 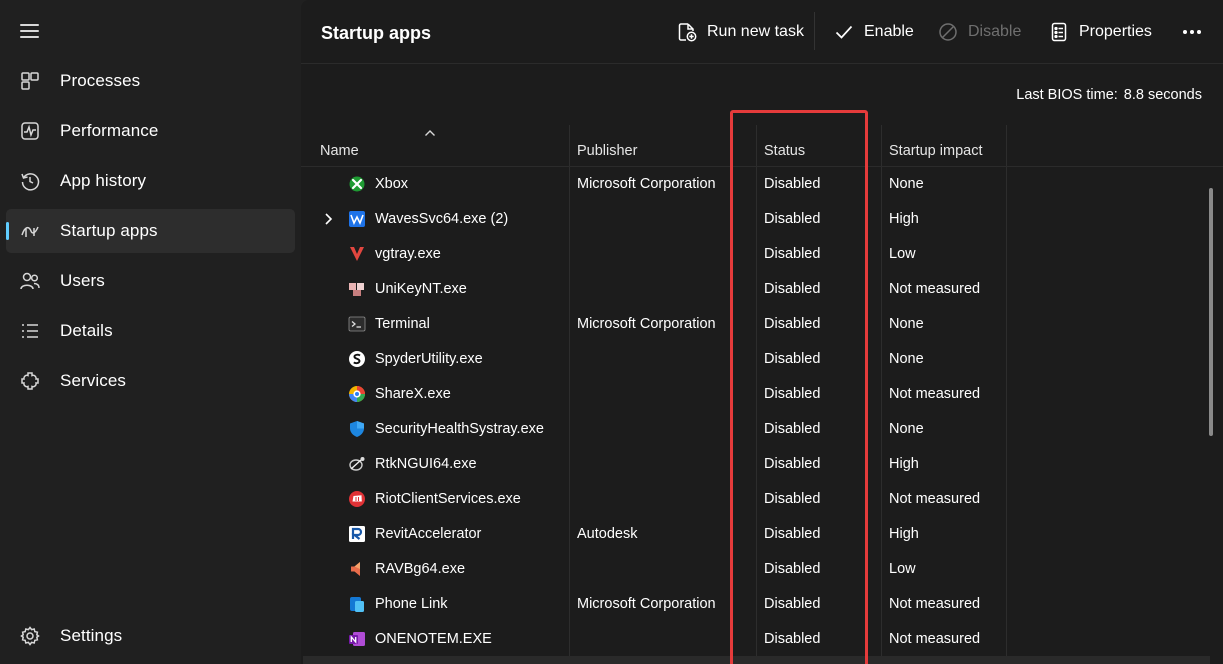 I want to click on sharex-icon, so click(x=357, y=394).